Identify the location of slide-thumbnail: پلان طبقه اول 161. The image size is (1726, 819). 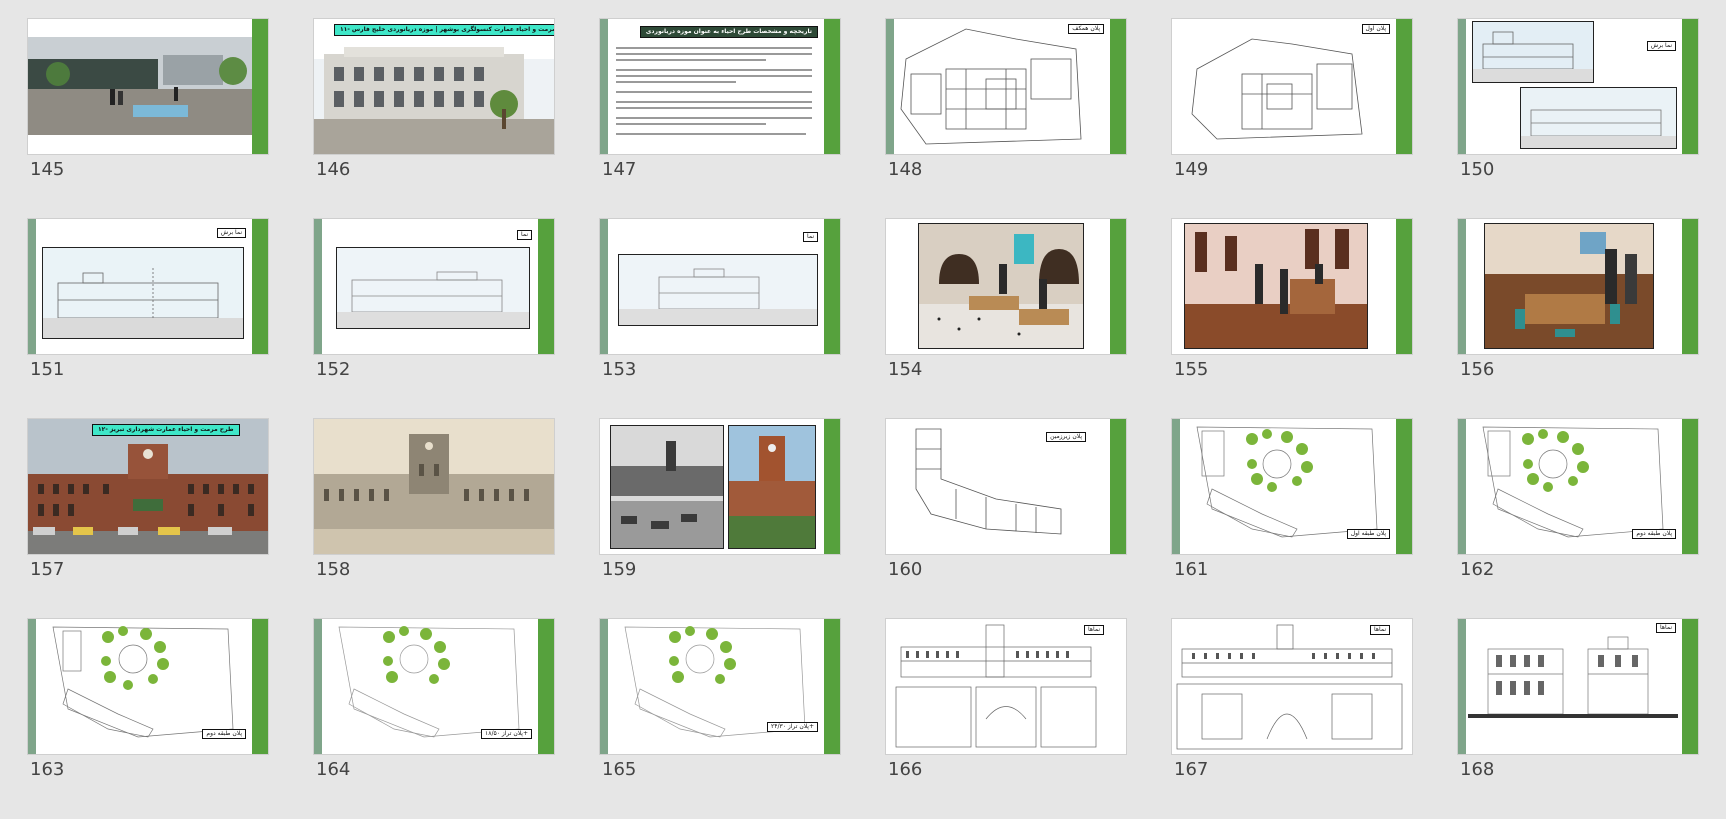
(1292, 519).